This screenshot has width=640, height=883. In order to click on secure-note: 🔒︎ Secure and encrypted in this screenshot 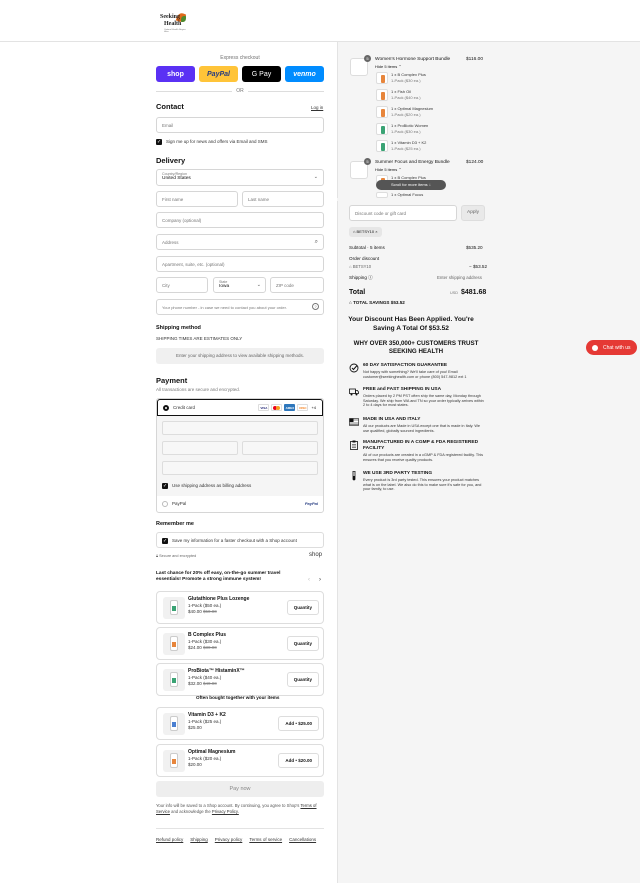, I will do `click(176, 556)`.